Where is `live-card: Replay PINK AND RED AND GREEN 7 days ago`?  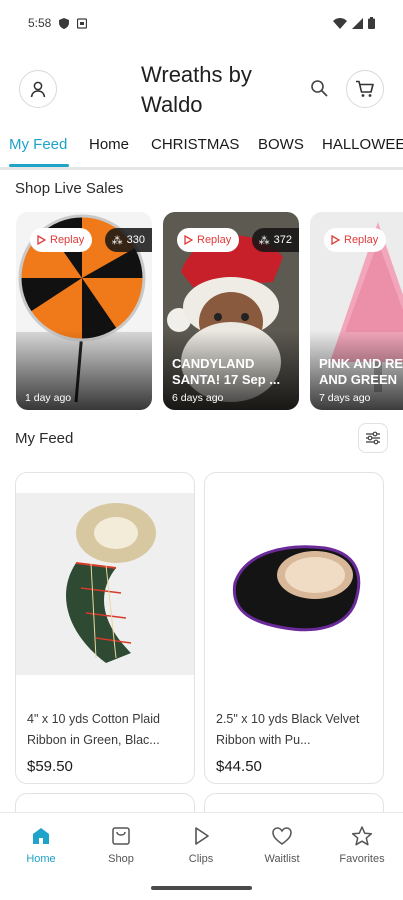
live-card: Replay PINK AND RED AND GREEN 7 days ago is located at coordinates (356, 311).